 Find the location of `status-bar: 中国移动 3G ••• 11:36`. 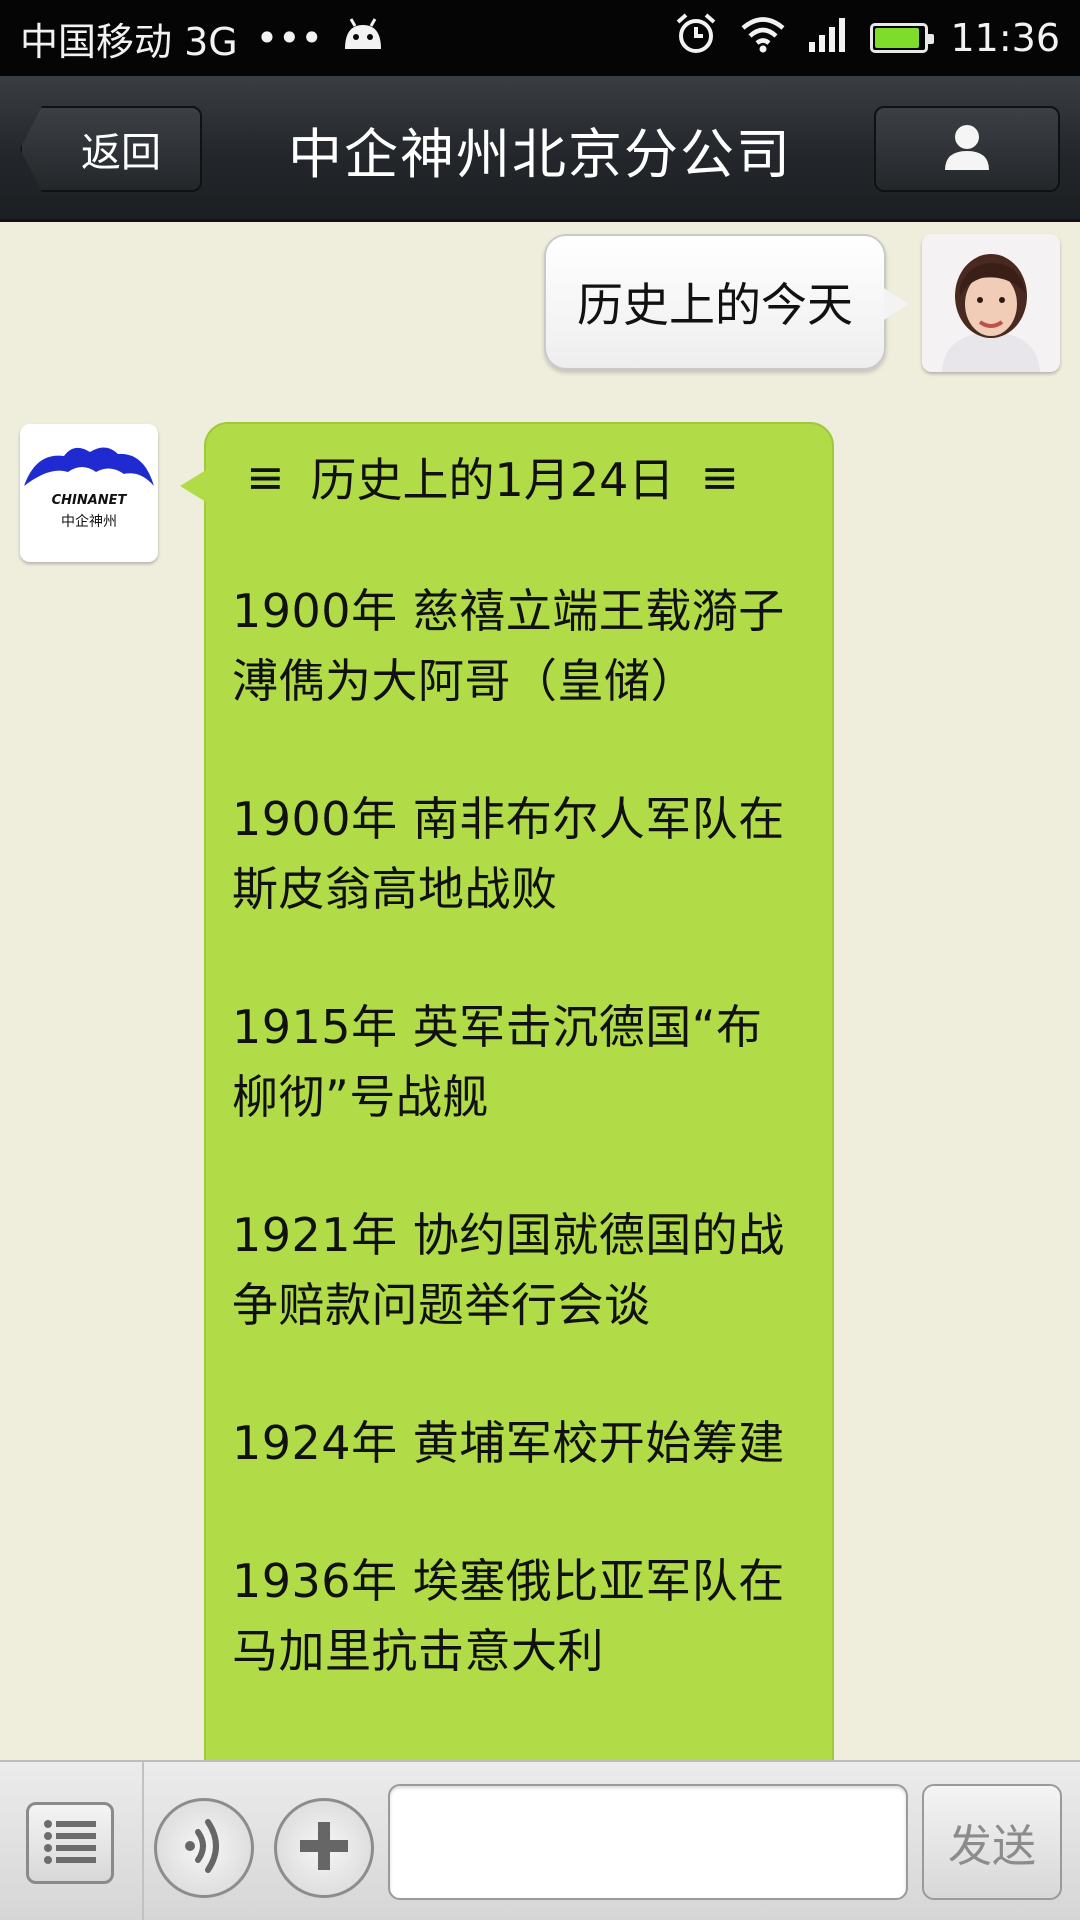

status-bar: 中国移动 3G ••• 11:36 is located at coordinates (540, 38).